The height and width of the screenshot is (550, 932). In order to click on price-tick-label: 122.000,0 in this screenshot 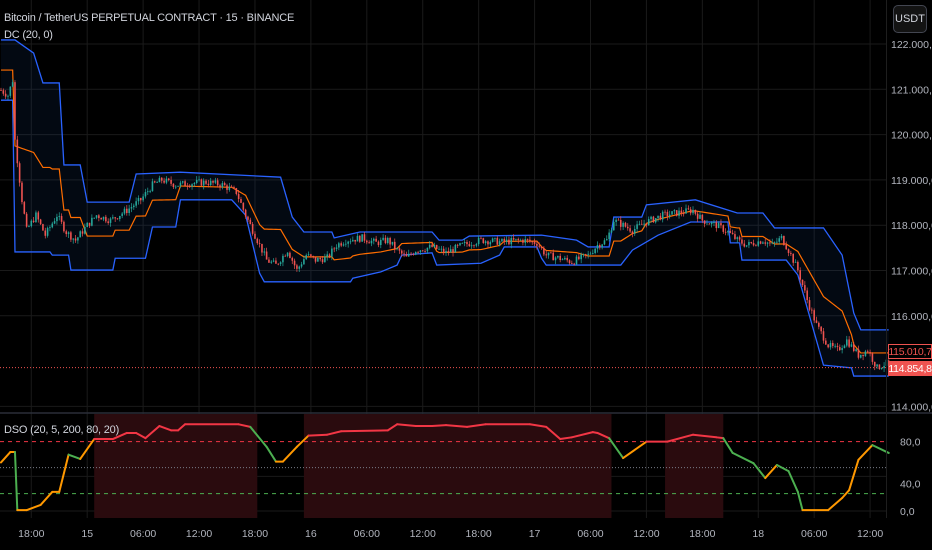, I will do `click(911, 45)`.